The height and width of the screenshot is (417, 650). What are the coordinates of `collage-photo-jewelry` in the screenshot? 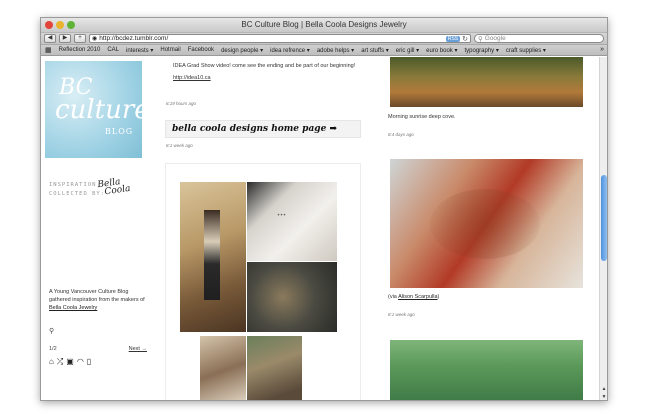 It's located at (292, 297).